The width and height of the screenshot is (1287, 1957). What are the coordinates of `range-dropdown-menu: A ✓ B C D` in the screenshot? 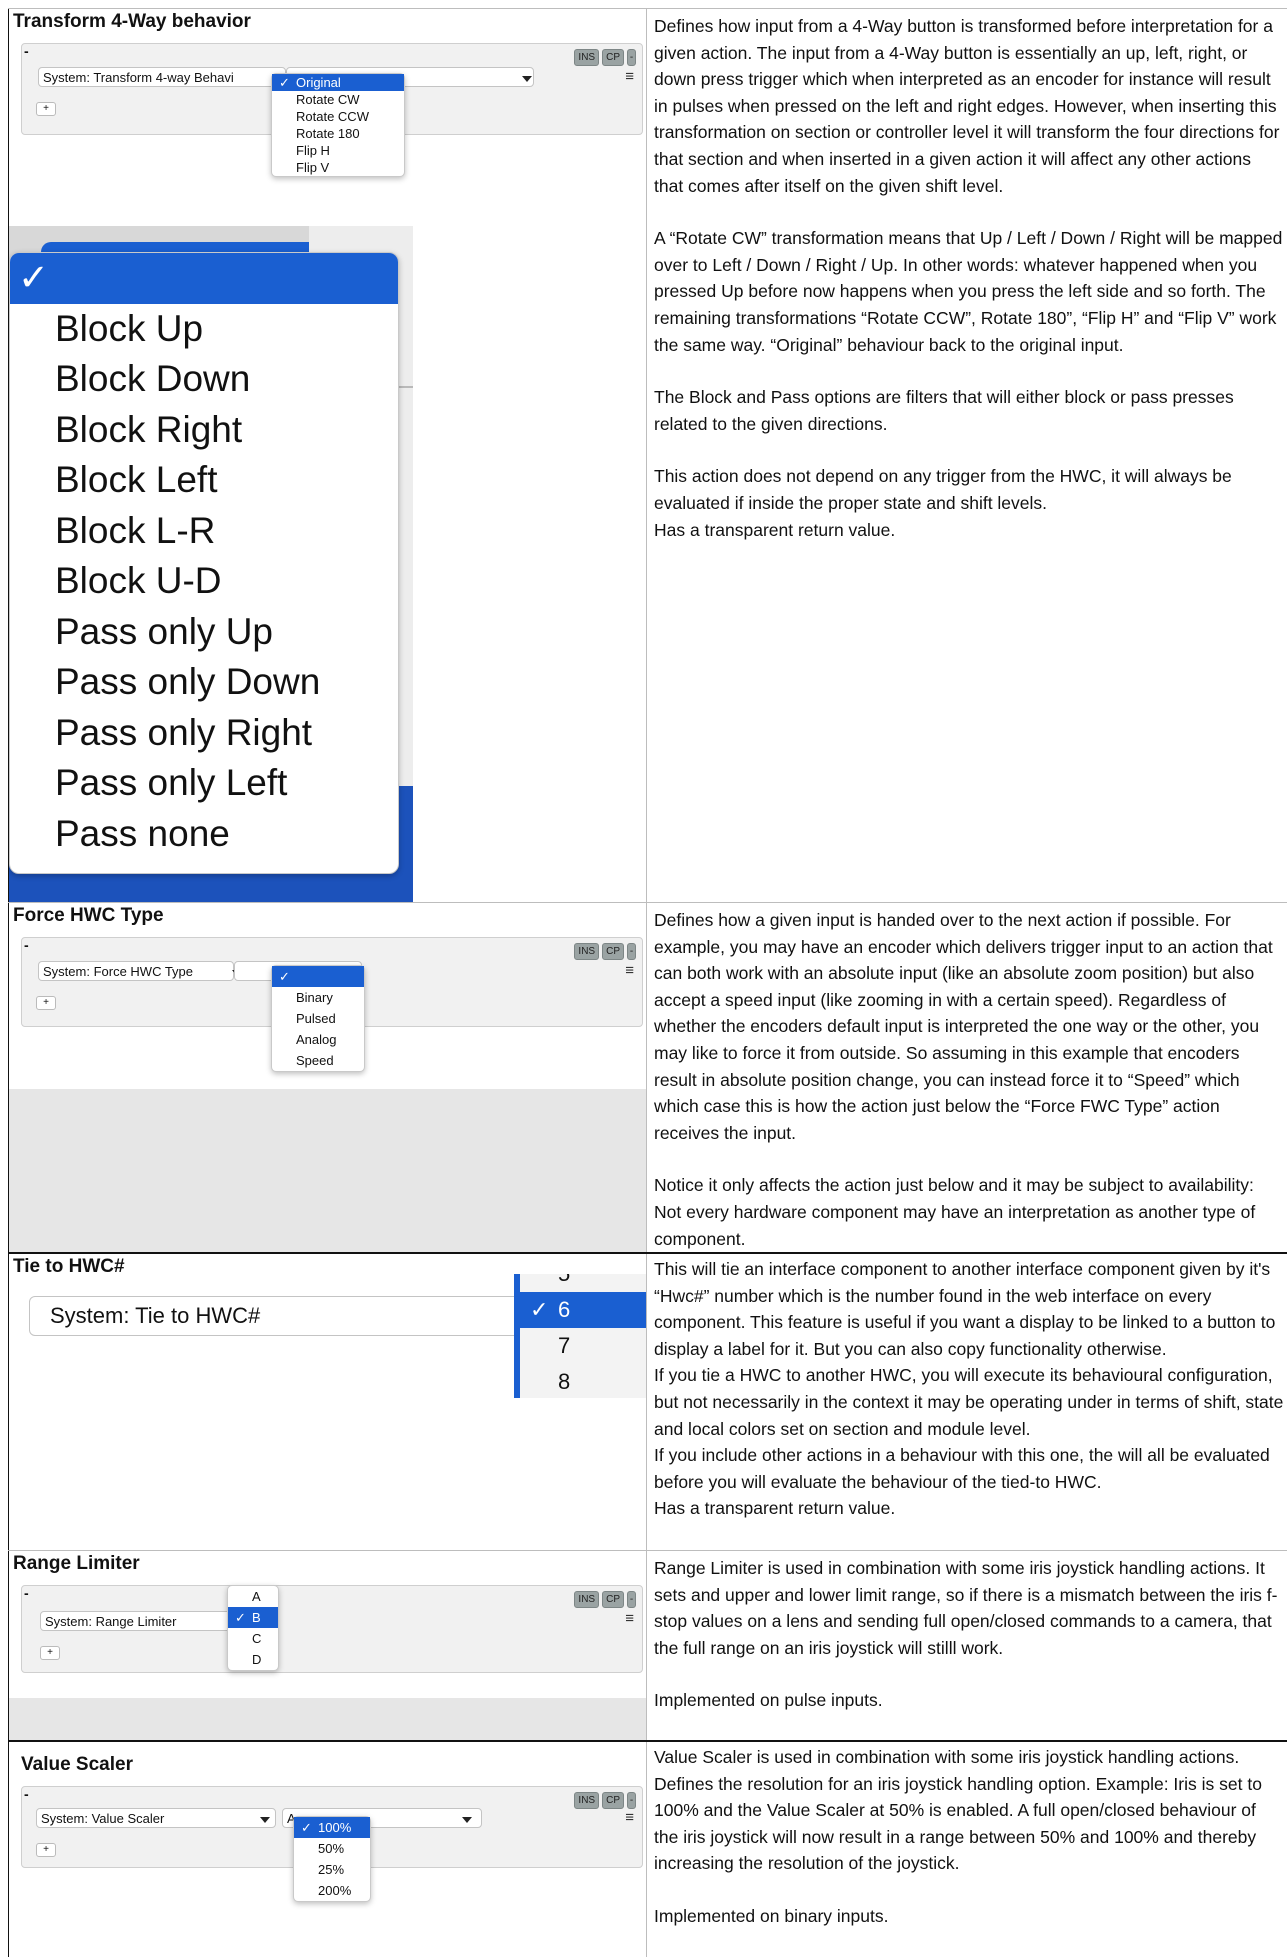 It's located at (253, 1628).